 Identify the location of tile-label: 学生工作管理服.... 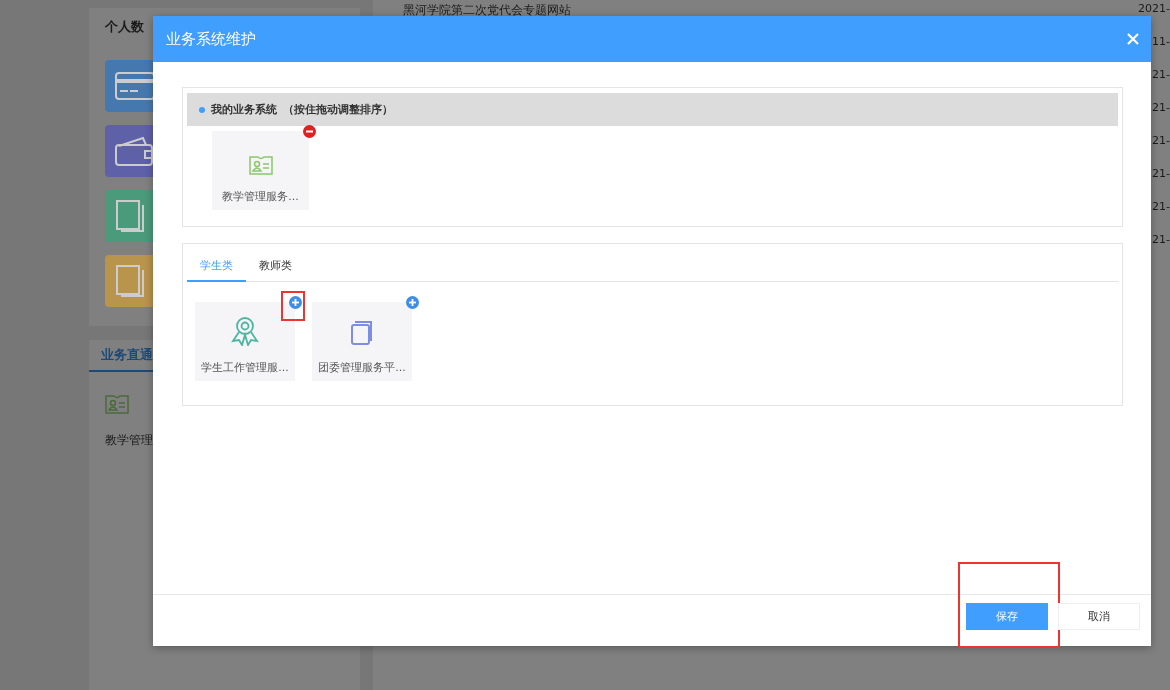
(245, 367).